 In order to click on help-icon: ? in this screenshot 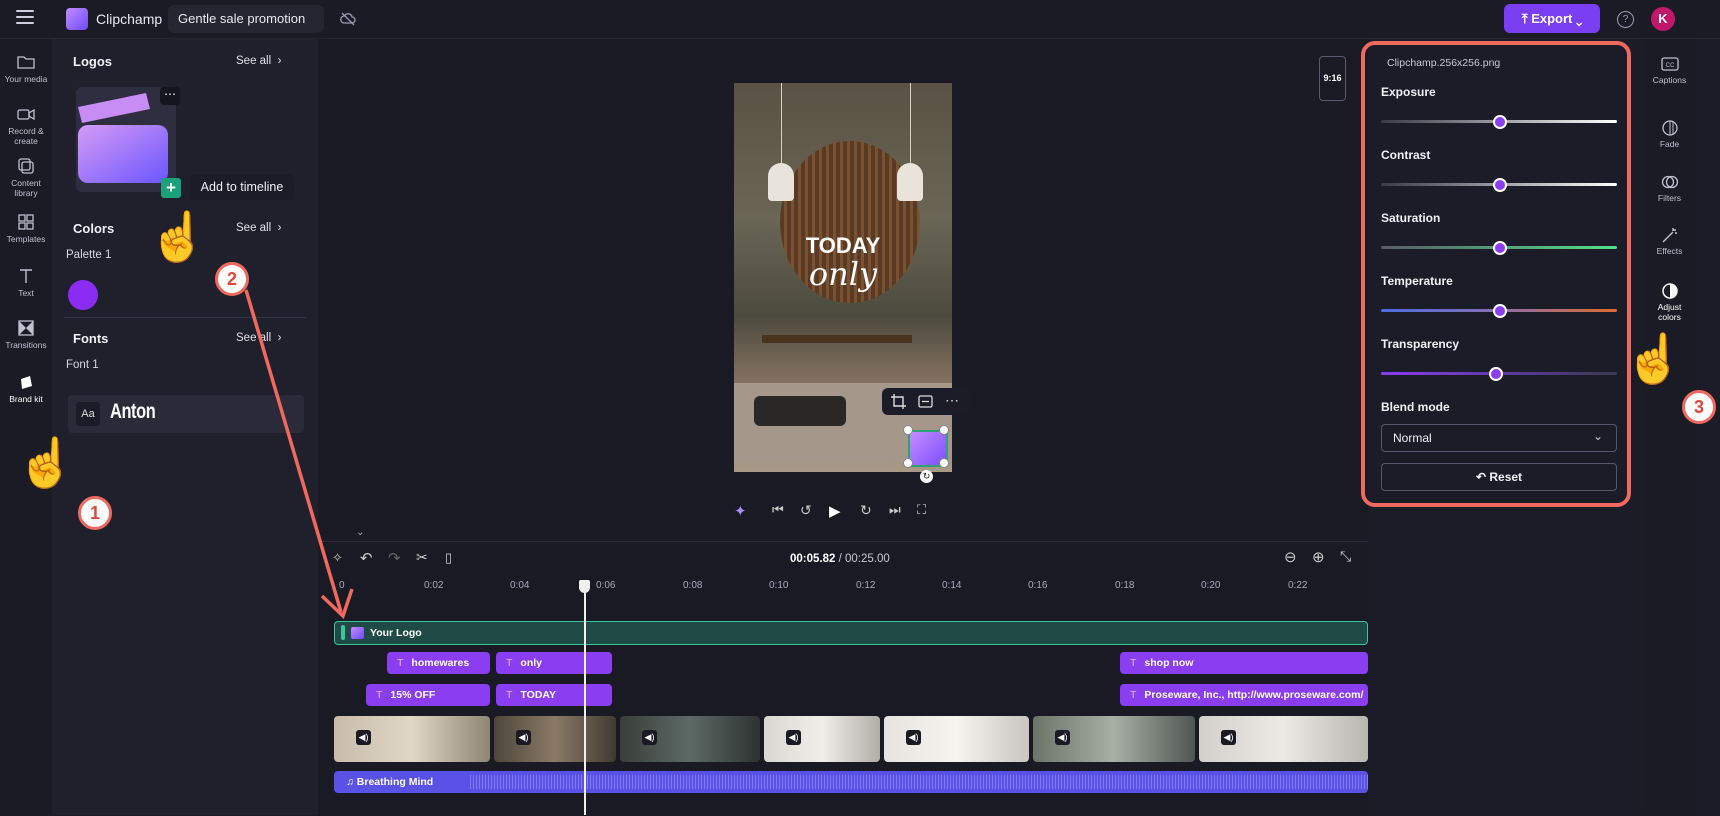, I will do `click(1625, 19)`.